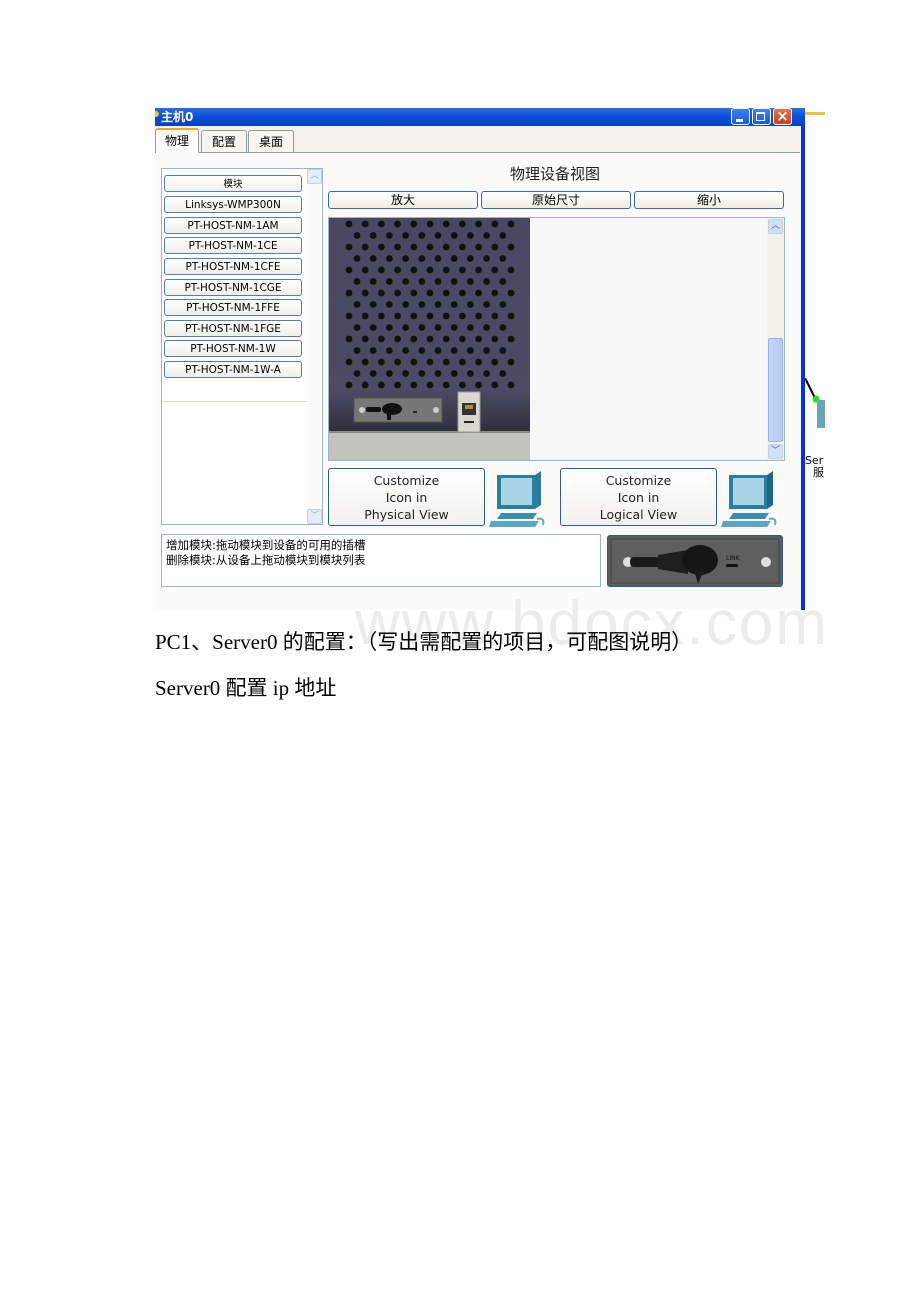  What do you see at coordinates (695, 561) in the screenshot?
I see `module-preview-image: LINK` at bounding box center [695, 561].